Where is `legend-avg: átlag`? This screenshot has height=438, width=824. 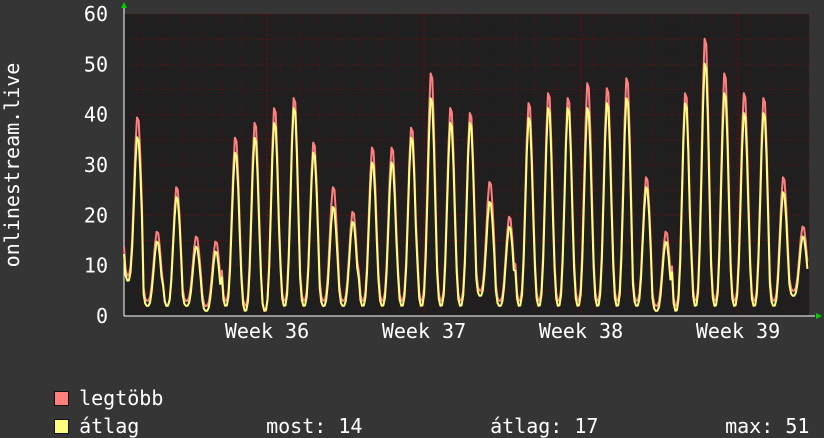
legend-avg: átlag is located at coordinates (84, 414).